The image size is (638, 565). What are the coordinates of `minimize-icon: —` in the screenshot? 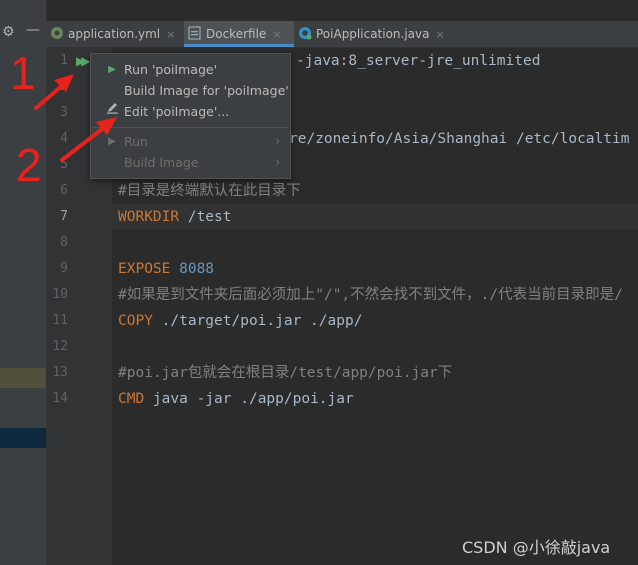 It's located at (33, 30).